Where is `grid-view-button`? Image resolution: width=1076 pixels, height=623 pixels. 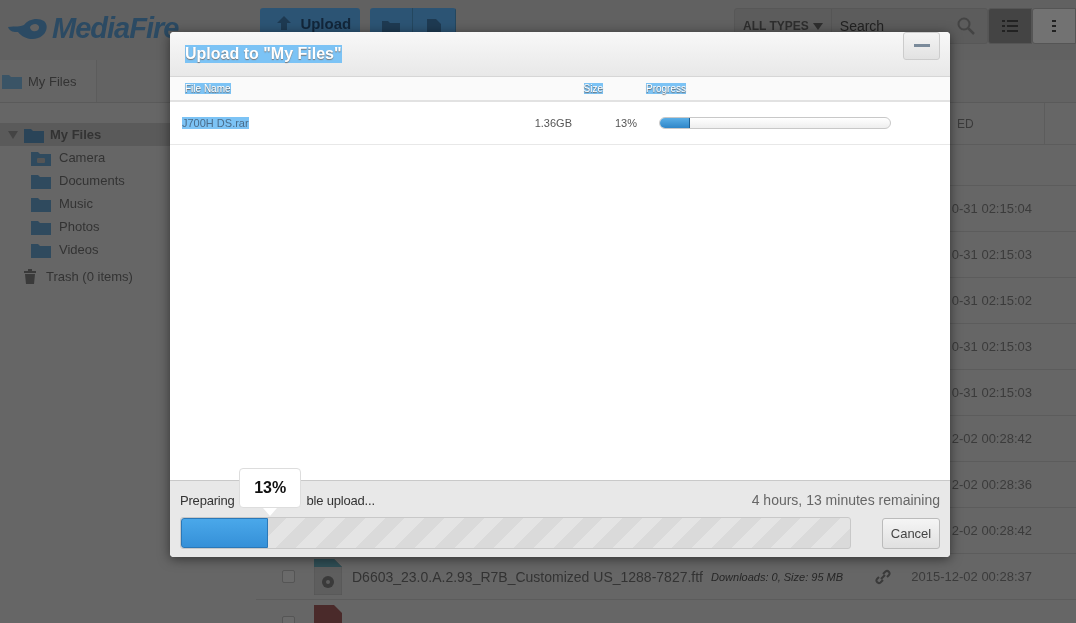
grid-view-button is located at coordinates (1054, 26).